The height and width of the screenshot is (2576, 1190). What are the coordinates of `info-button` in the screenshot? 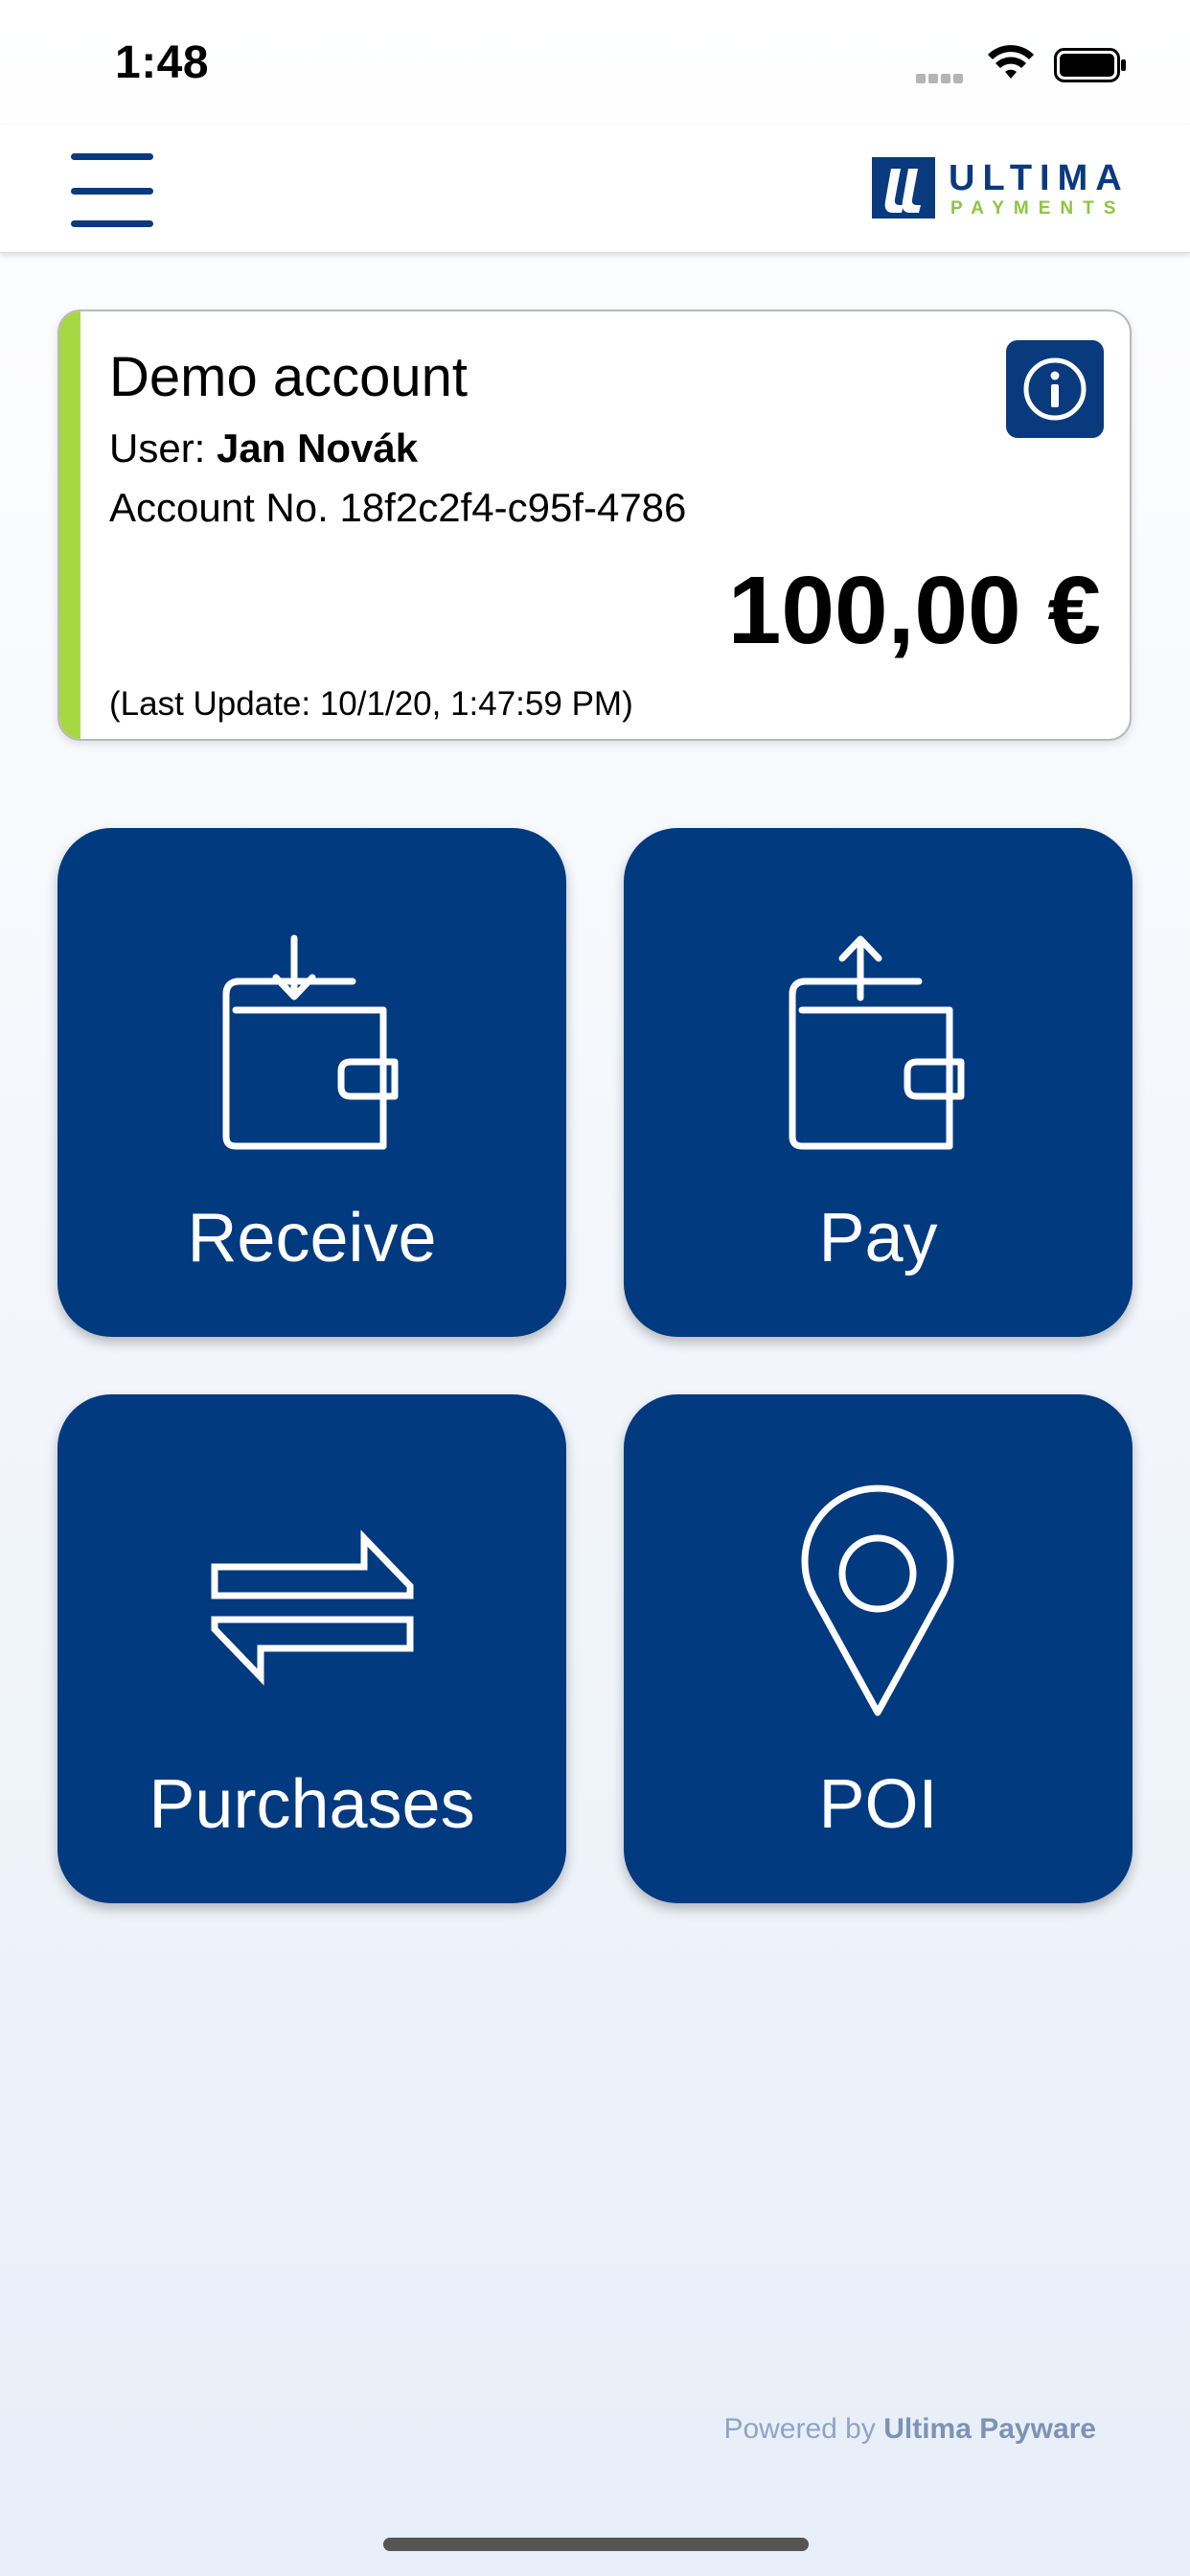 It's located at (1055, 389).